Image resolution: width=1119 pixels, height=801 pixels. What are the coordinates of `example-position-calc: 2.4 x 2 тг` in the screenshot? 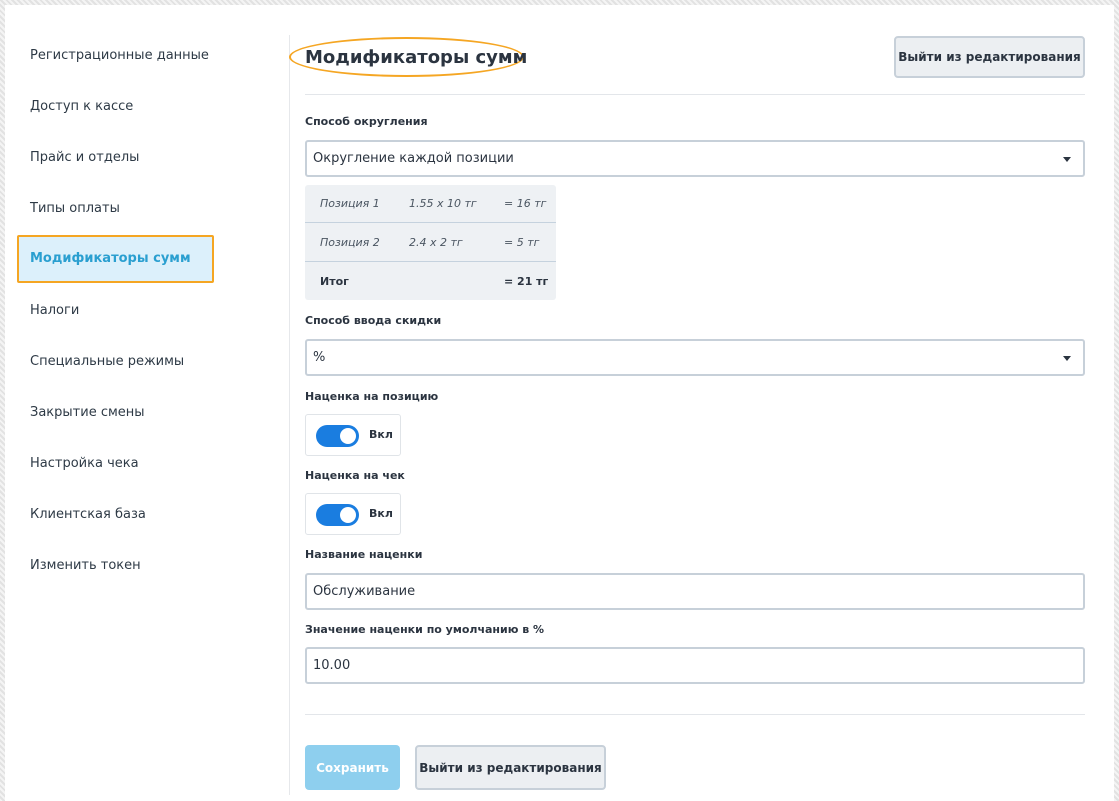 It's located at (436, 242).